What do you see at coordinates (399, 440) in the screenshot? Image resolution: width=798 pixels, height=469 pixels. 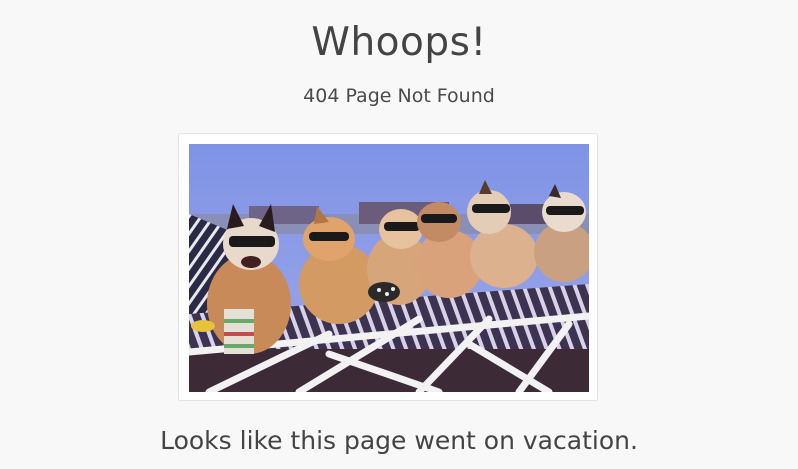 I see `vacation-message: Looks like this page went on vacation.` at bounding box center [399, 440].